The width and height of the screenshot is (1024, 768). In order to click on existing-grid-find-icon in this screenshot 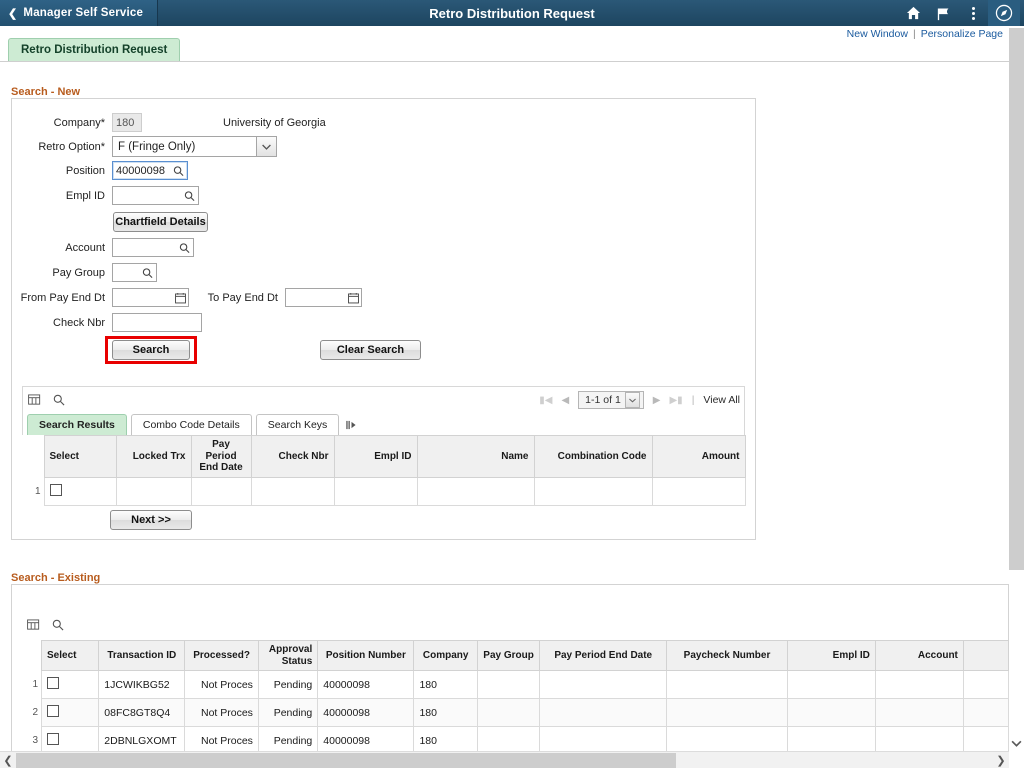, I will do `click(58, 625)`.